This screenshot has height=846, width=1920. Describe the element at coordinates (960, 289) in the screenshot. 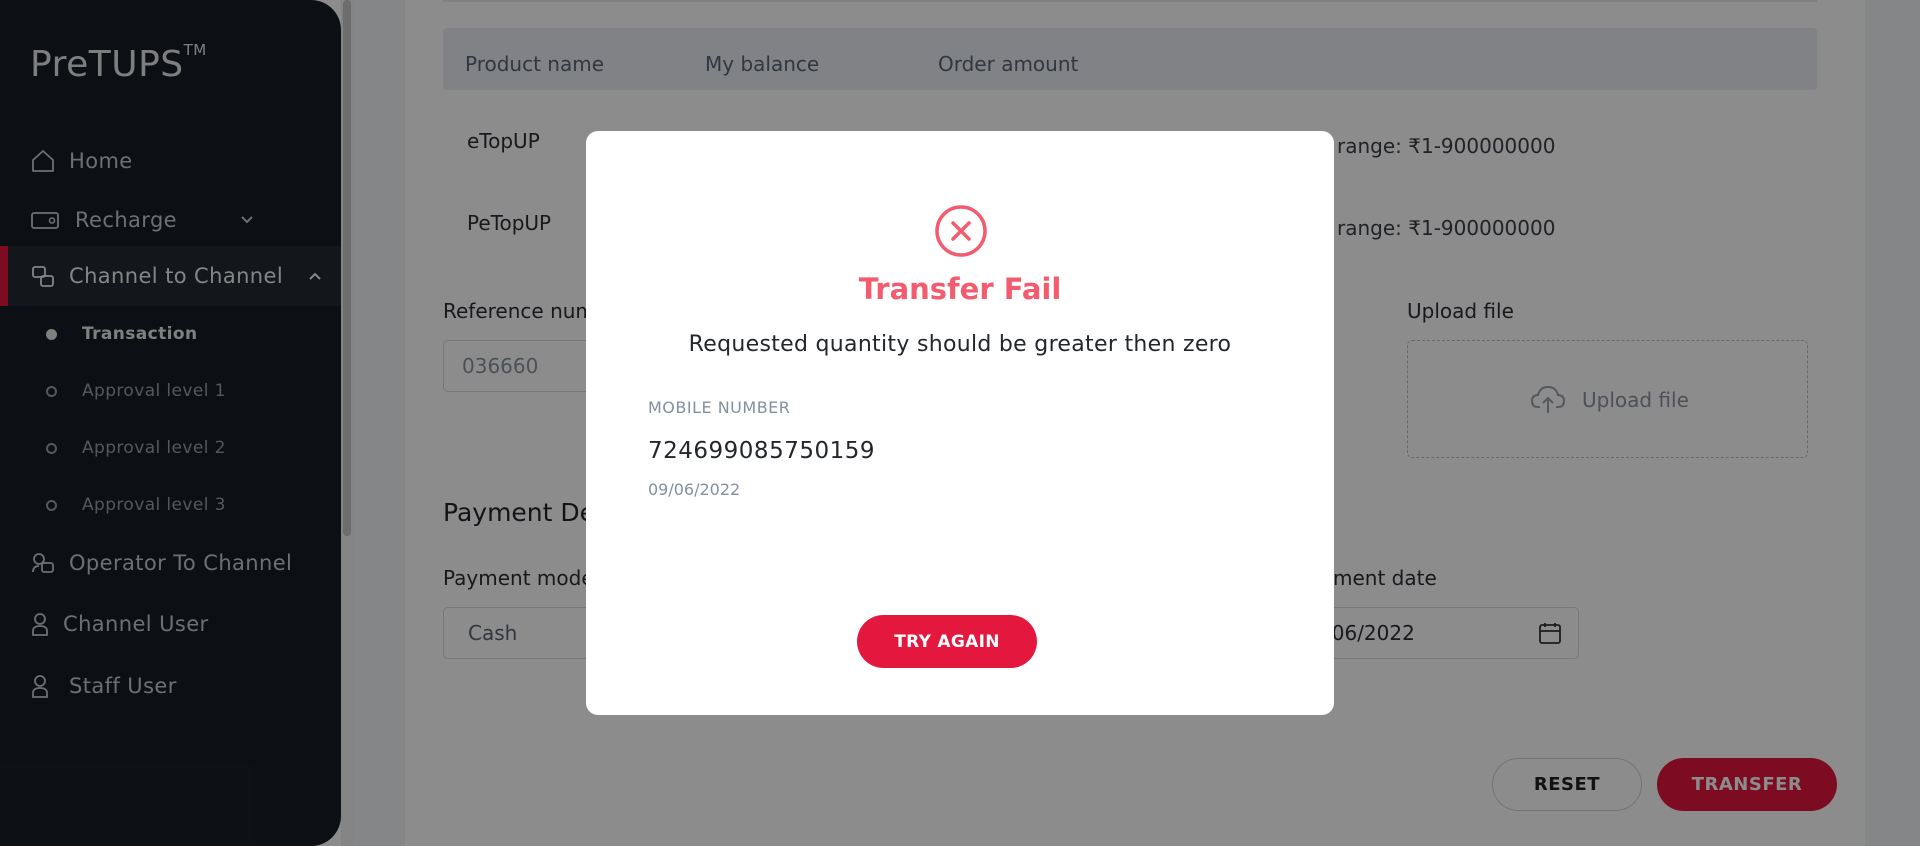

I see `dialog-title: Transfer Fail` at that location.